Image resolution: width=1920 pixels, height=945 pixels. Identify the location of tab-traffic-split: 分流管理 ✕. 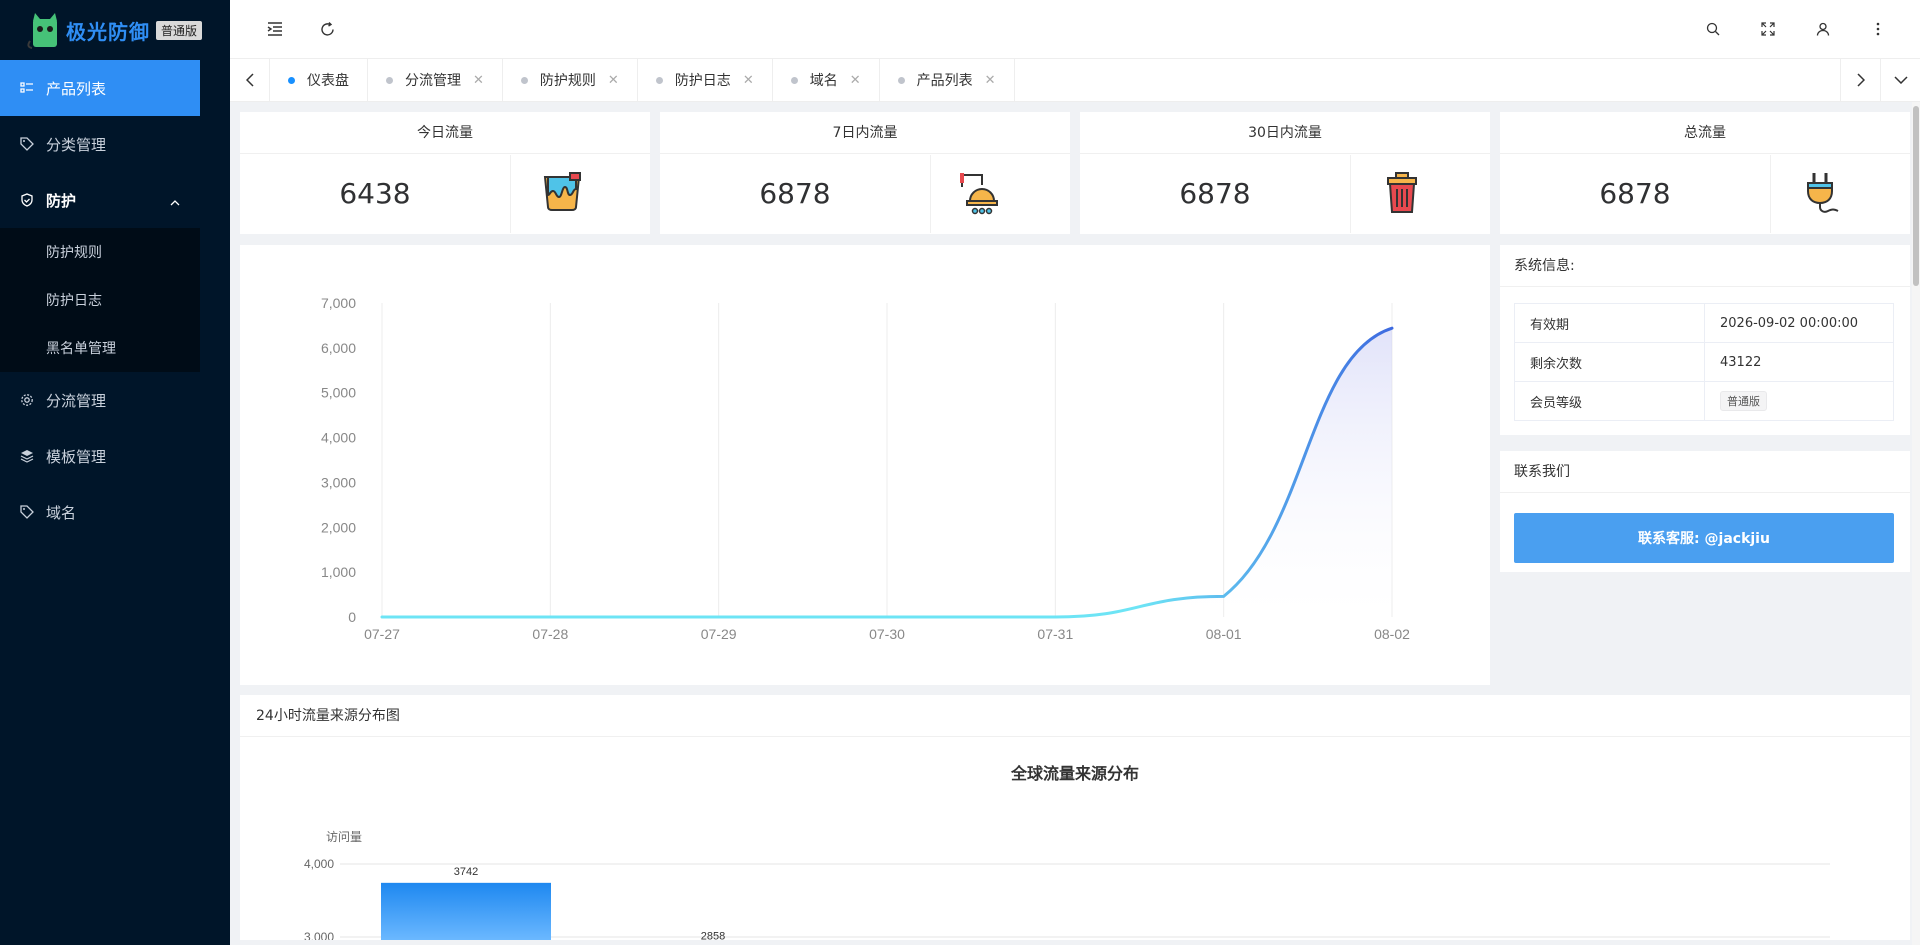
(435, 80).